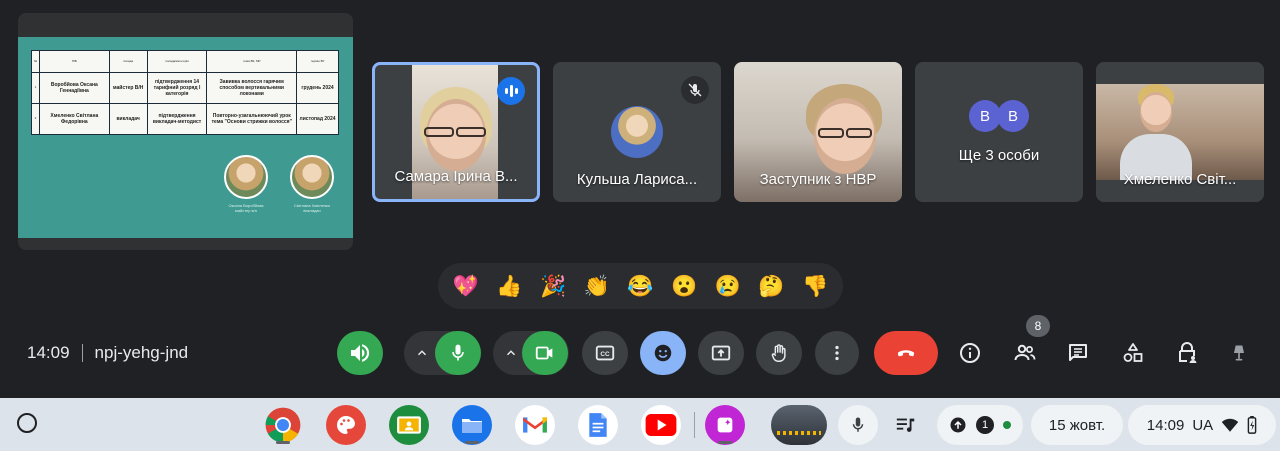 This screenshot has height=451, width=1280. I want to click on chat-button, so click(1078, 353).